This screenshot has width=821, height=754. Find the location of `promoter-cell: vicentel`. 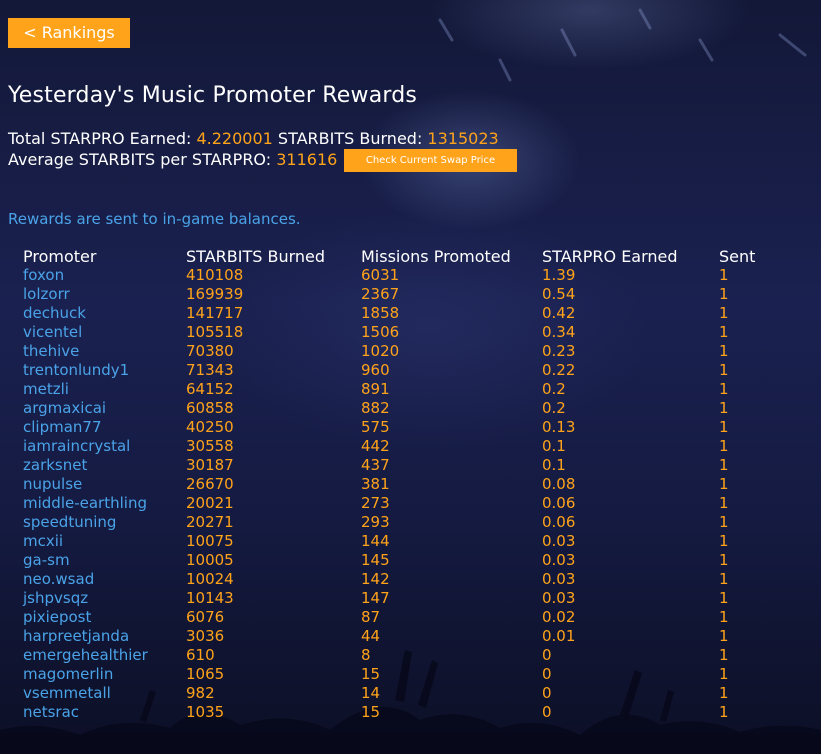

promoter-cell: vicentel is located at coordinates (101, 332).